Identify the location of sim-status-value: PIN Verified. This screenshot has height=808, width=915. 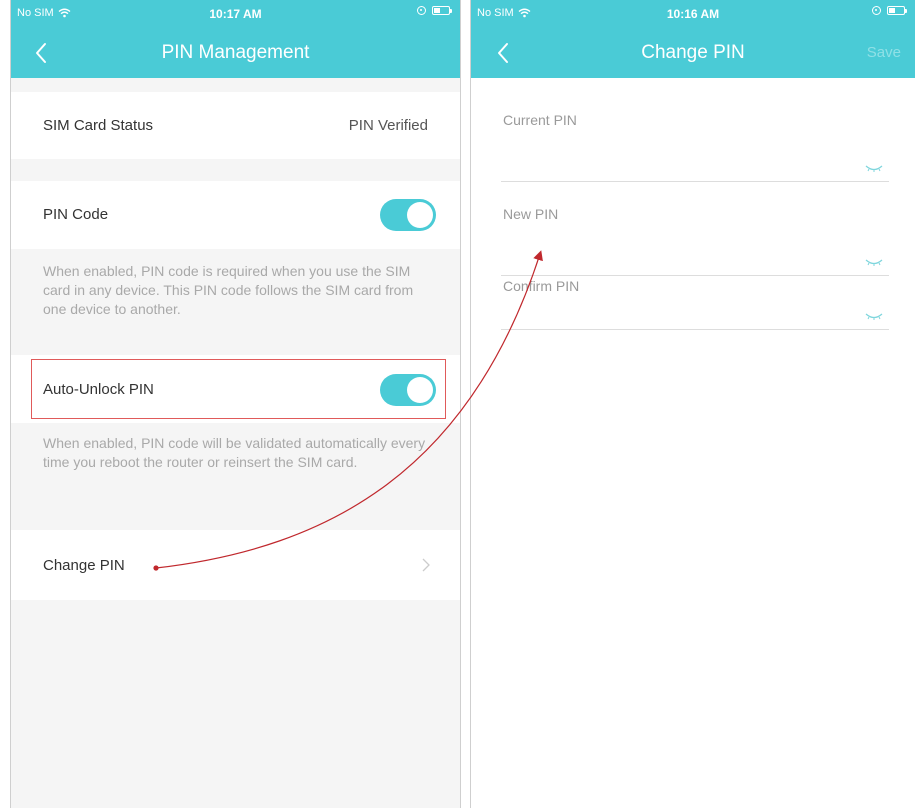
(388, 125).